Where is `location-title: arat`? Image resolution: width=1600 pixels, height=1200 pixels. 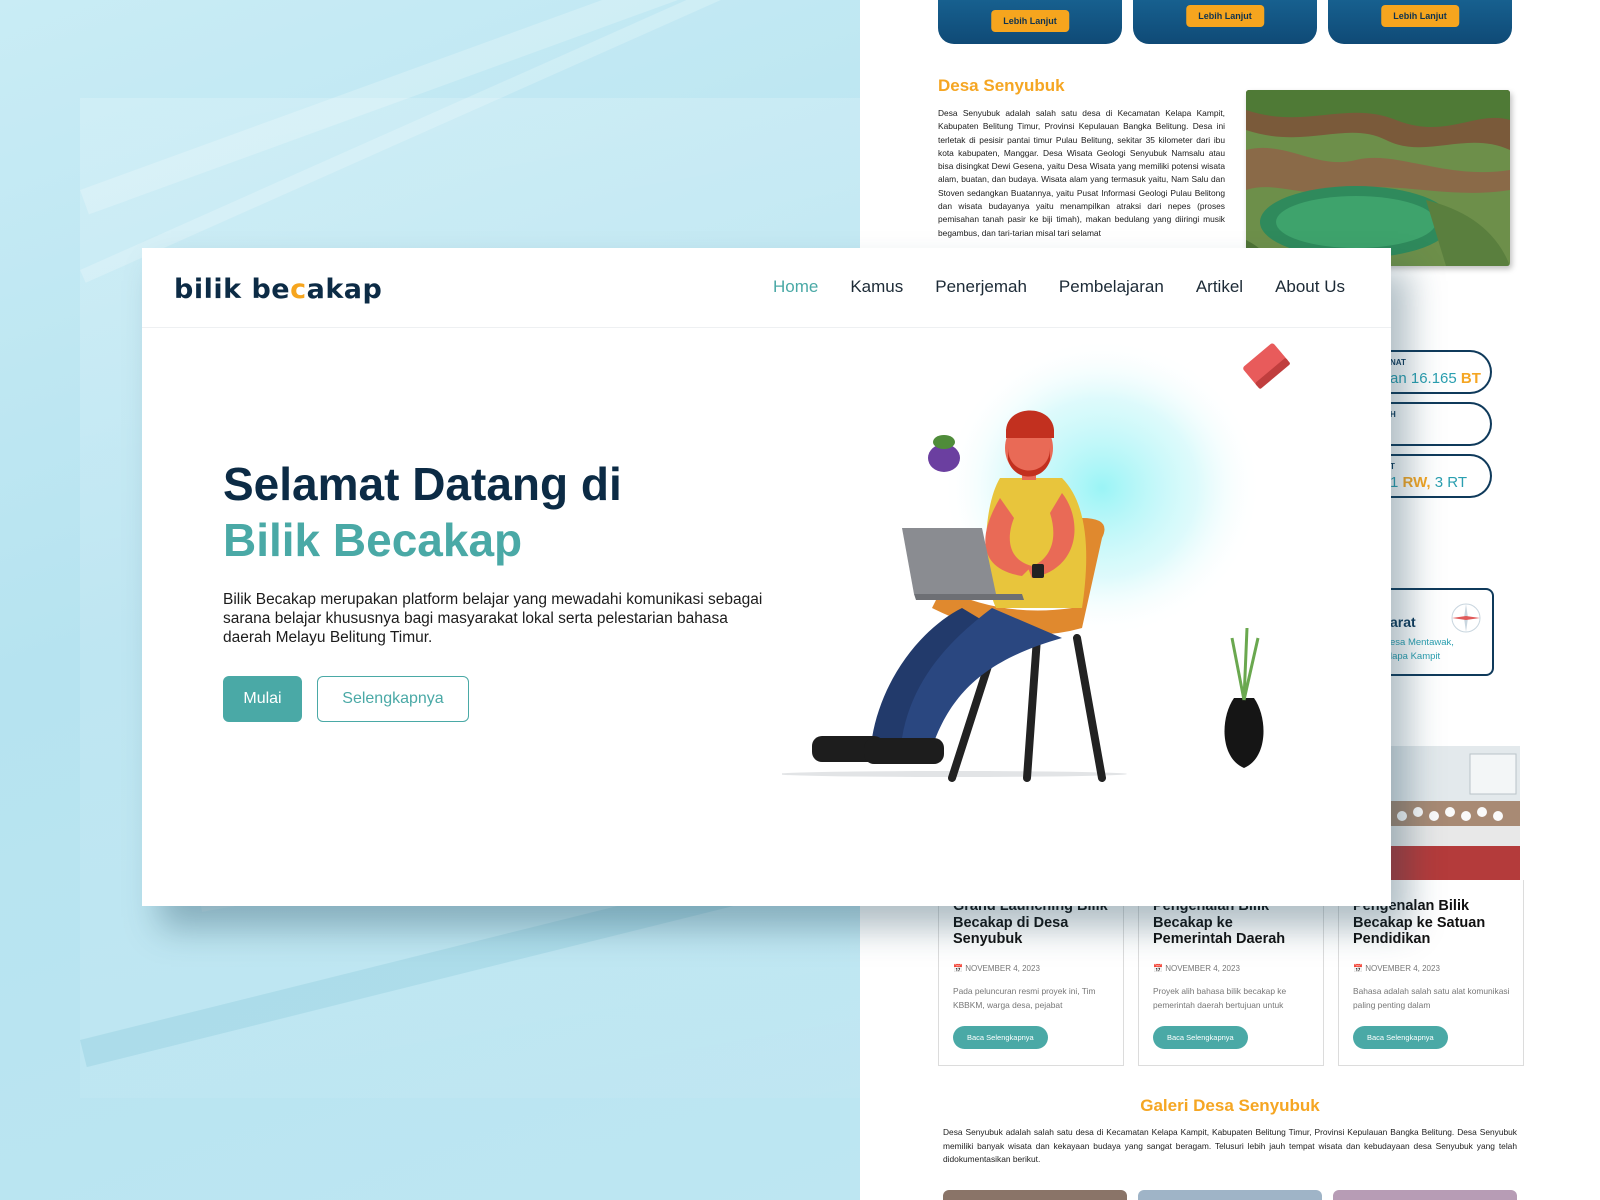
location-title: arat is located at coordinates (1403, 622).